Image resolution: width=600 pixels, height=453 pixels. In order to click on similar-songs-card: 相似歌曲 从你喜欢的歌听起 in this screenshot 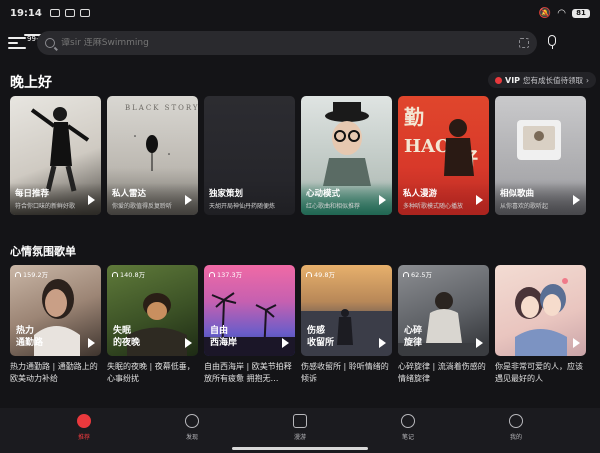, I will do `click(540, 155)`.